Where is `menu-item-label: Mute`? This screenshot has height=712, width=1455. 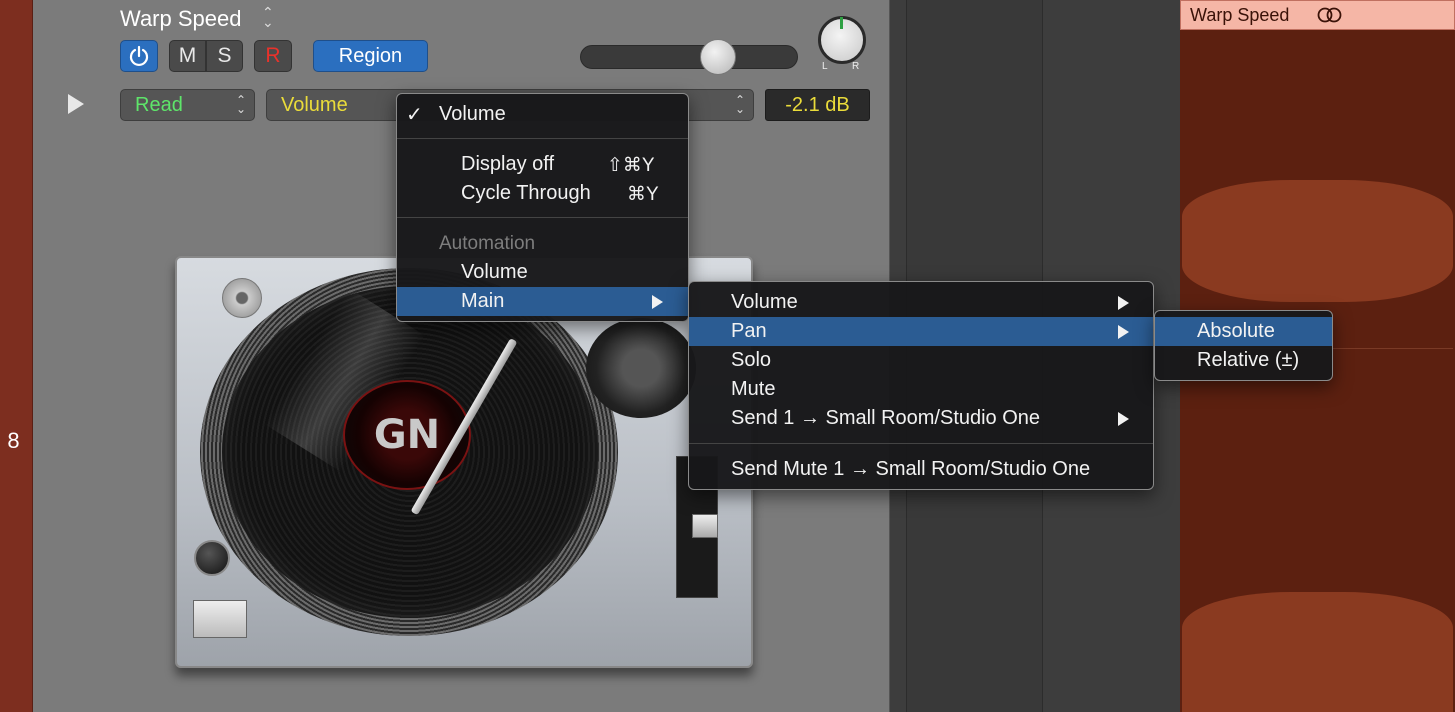 menu-item-label: Mute is located at coordinates (753, 389).